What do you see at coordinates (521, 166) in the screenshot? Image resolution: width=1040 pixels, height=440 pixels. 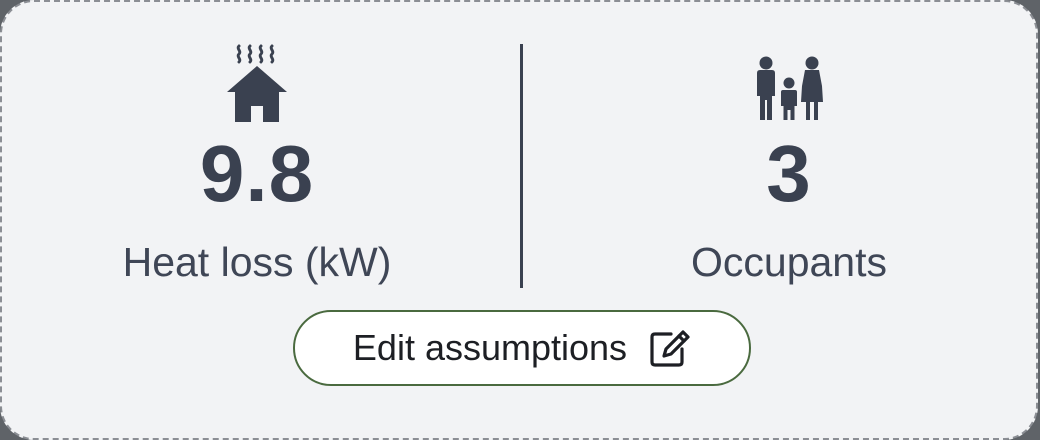 I see `divider` at bounding box center [521, 166].